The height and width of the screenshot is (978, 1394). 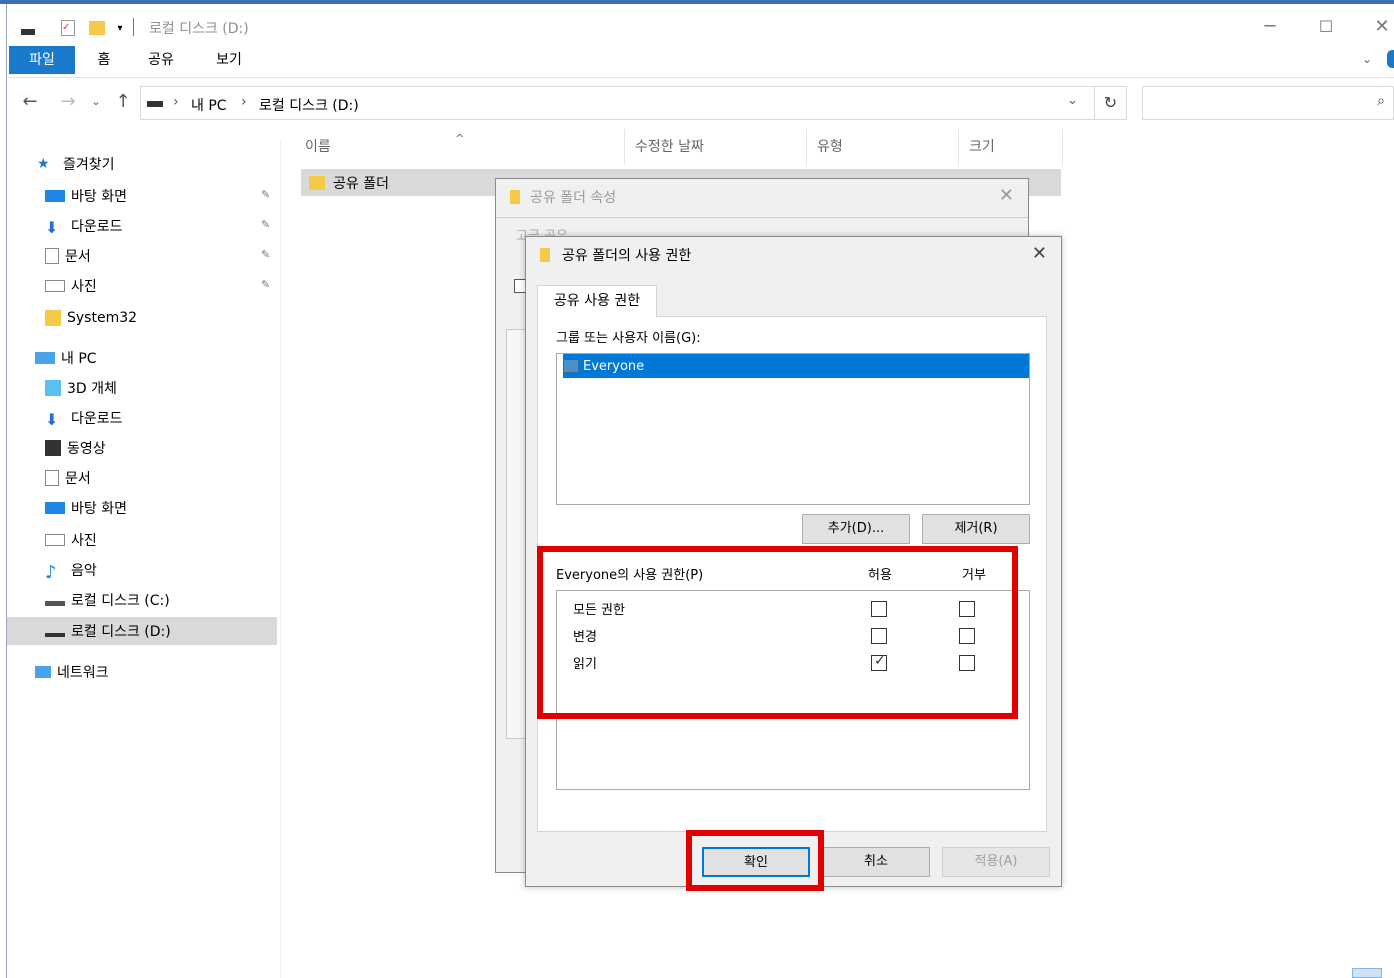 What do you see at coordinates (1270, 27) in the screenshot?
I see `minimize-button: ─` at bounding box center [1270, 27].